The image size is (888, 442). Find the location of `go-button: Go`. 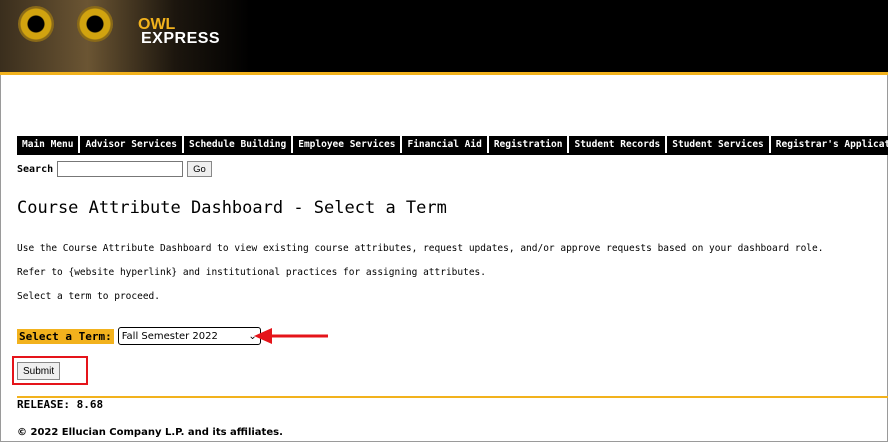

go-button: Go is located at coordinates (199, 169).